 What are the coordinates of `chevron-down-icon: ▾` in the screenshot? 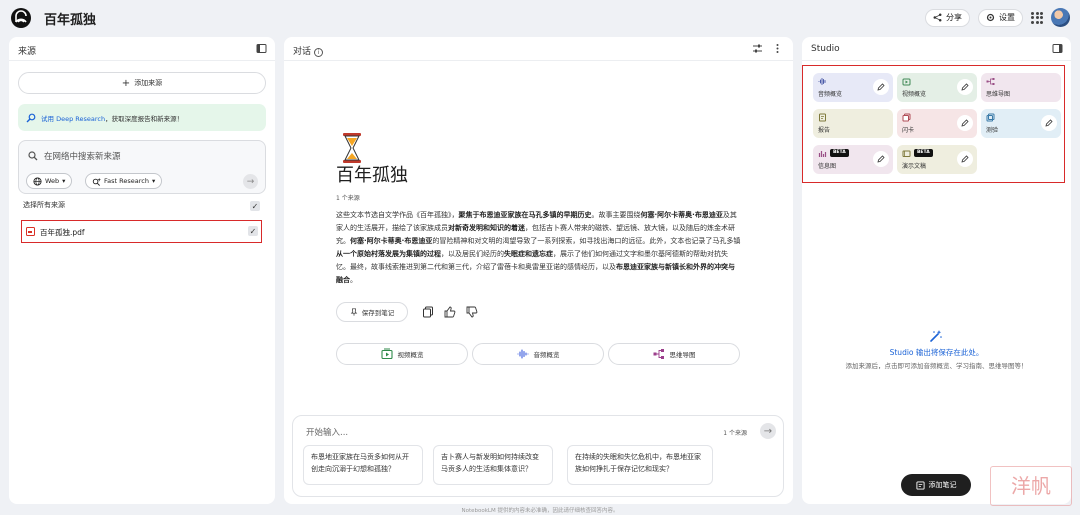 It's located at (153, 181).